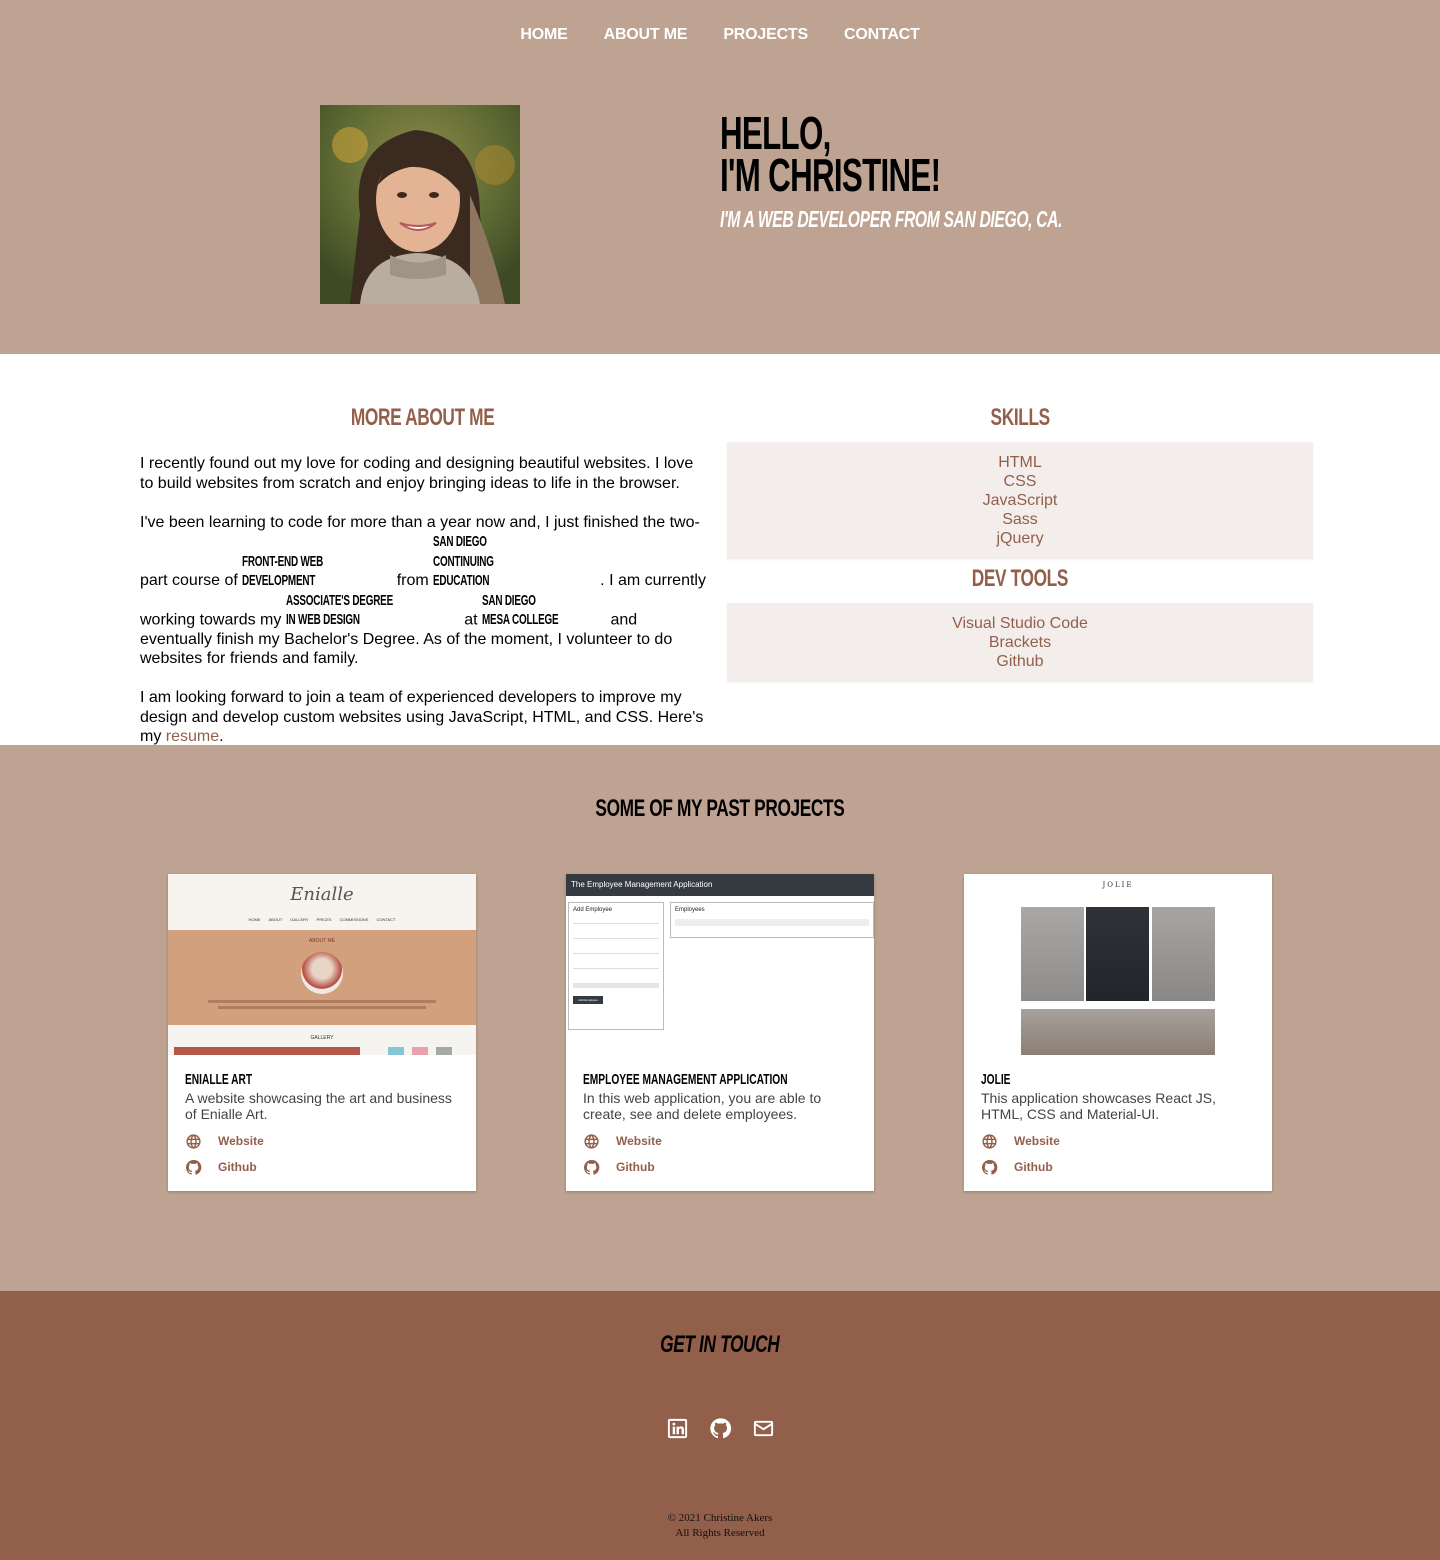  I want to click on email-link, so click(763, 1431).